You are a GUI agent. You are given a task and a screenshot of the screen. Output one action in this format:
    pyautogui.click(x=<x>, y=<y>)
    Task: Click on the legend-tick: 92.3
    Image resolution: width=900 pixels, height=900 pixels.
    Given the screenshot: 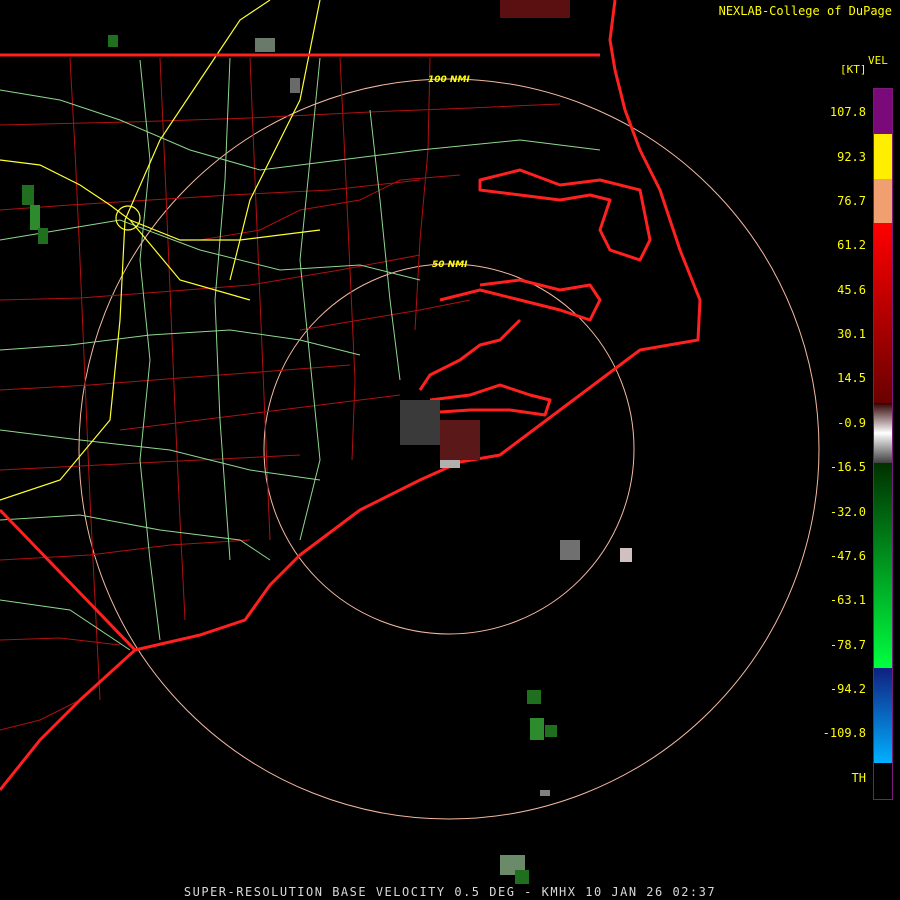 What is the action you would take?
    pyautogui.click(x=851, y=157)
    